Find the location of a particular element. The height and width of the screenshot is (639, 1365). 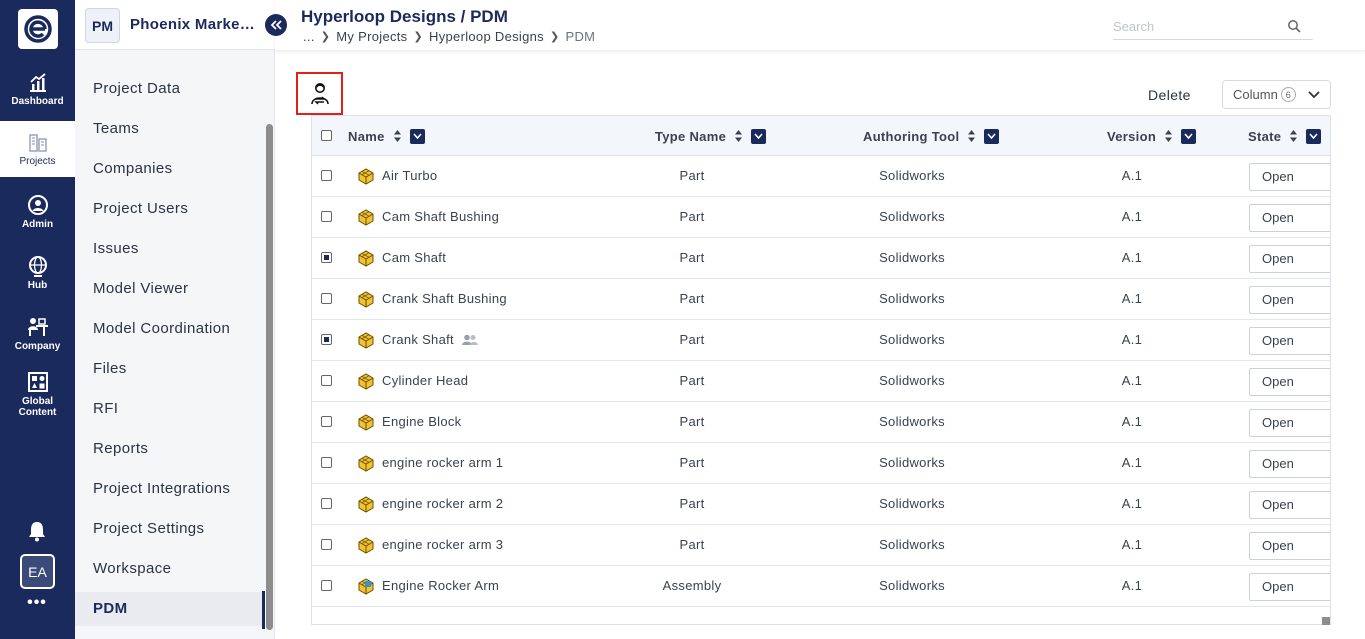

rail-item-company: Company is located at coordinates (37, 334).